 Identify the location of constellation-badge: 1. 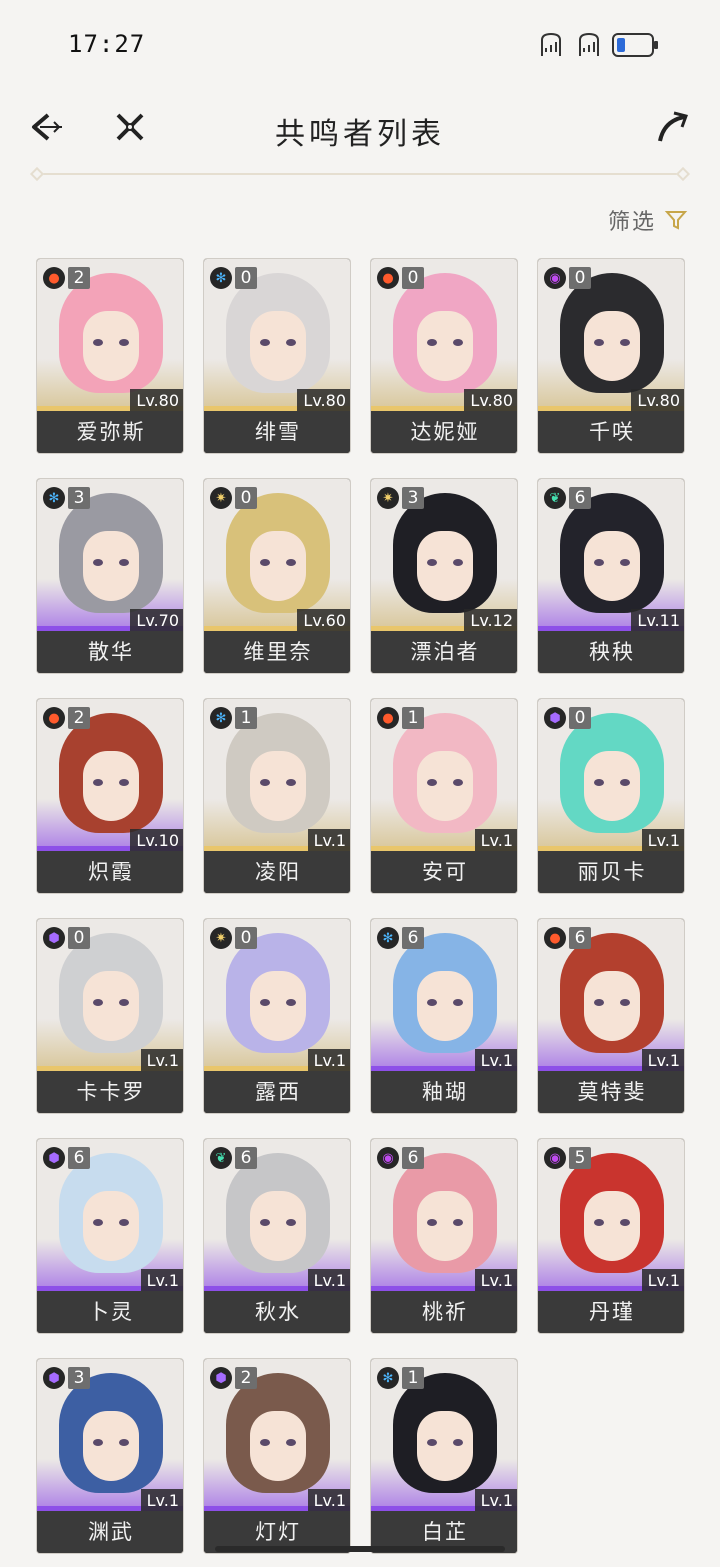
(413, 718).